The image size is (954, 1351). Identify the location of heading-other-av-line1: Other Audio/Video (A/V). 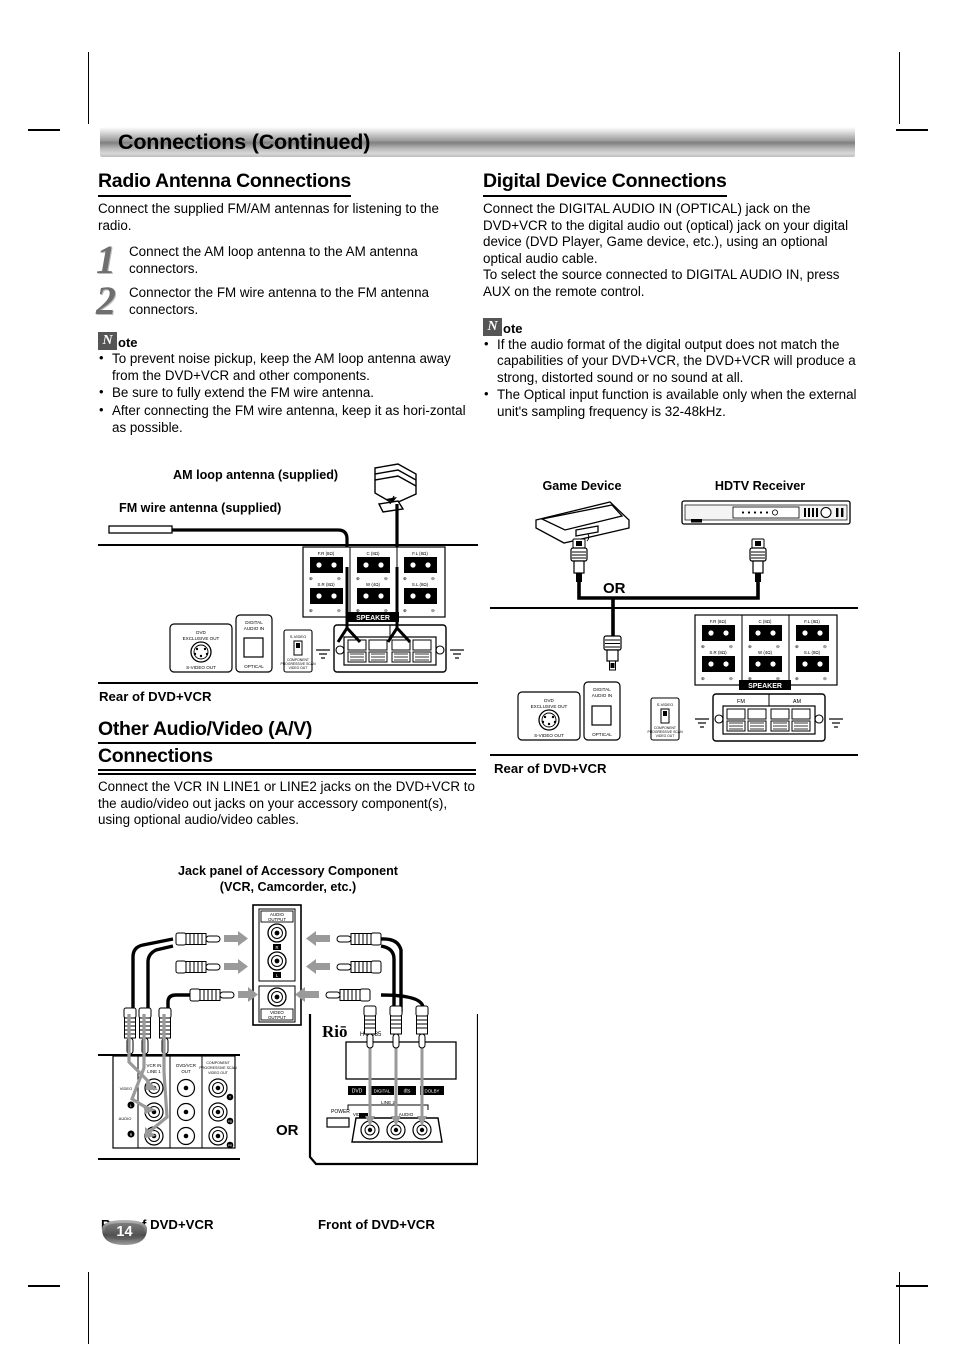
(287, 731).